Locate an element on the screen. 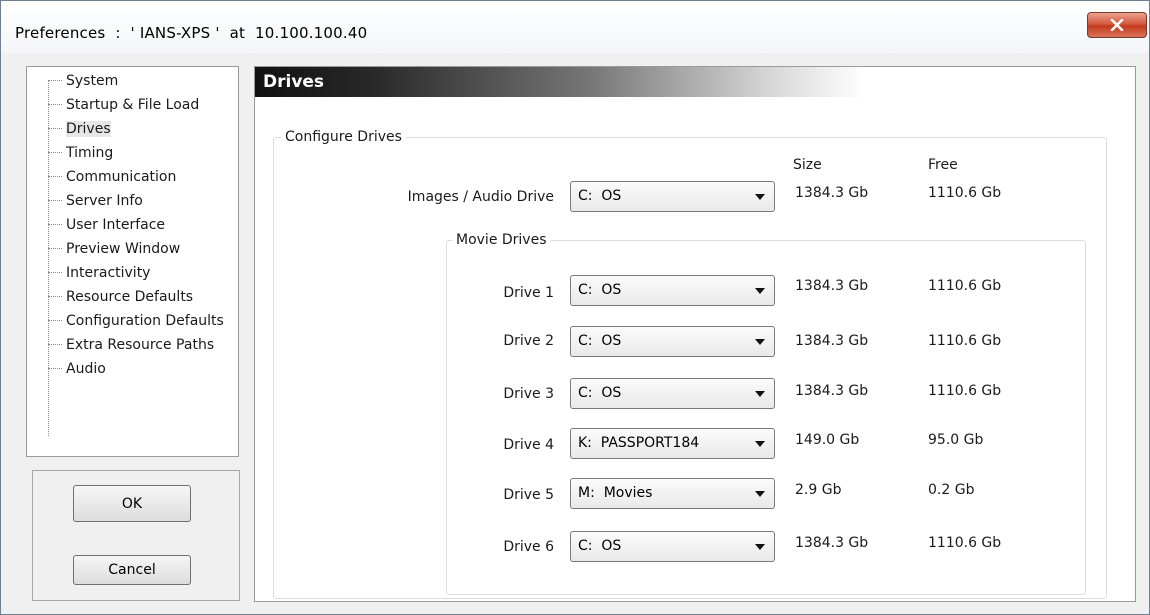  sidebar-item-label: Drives is located at coordinates (88, 129).